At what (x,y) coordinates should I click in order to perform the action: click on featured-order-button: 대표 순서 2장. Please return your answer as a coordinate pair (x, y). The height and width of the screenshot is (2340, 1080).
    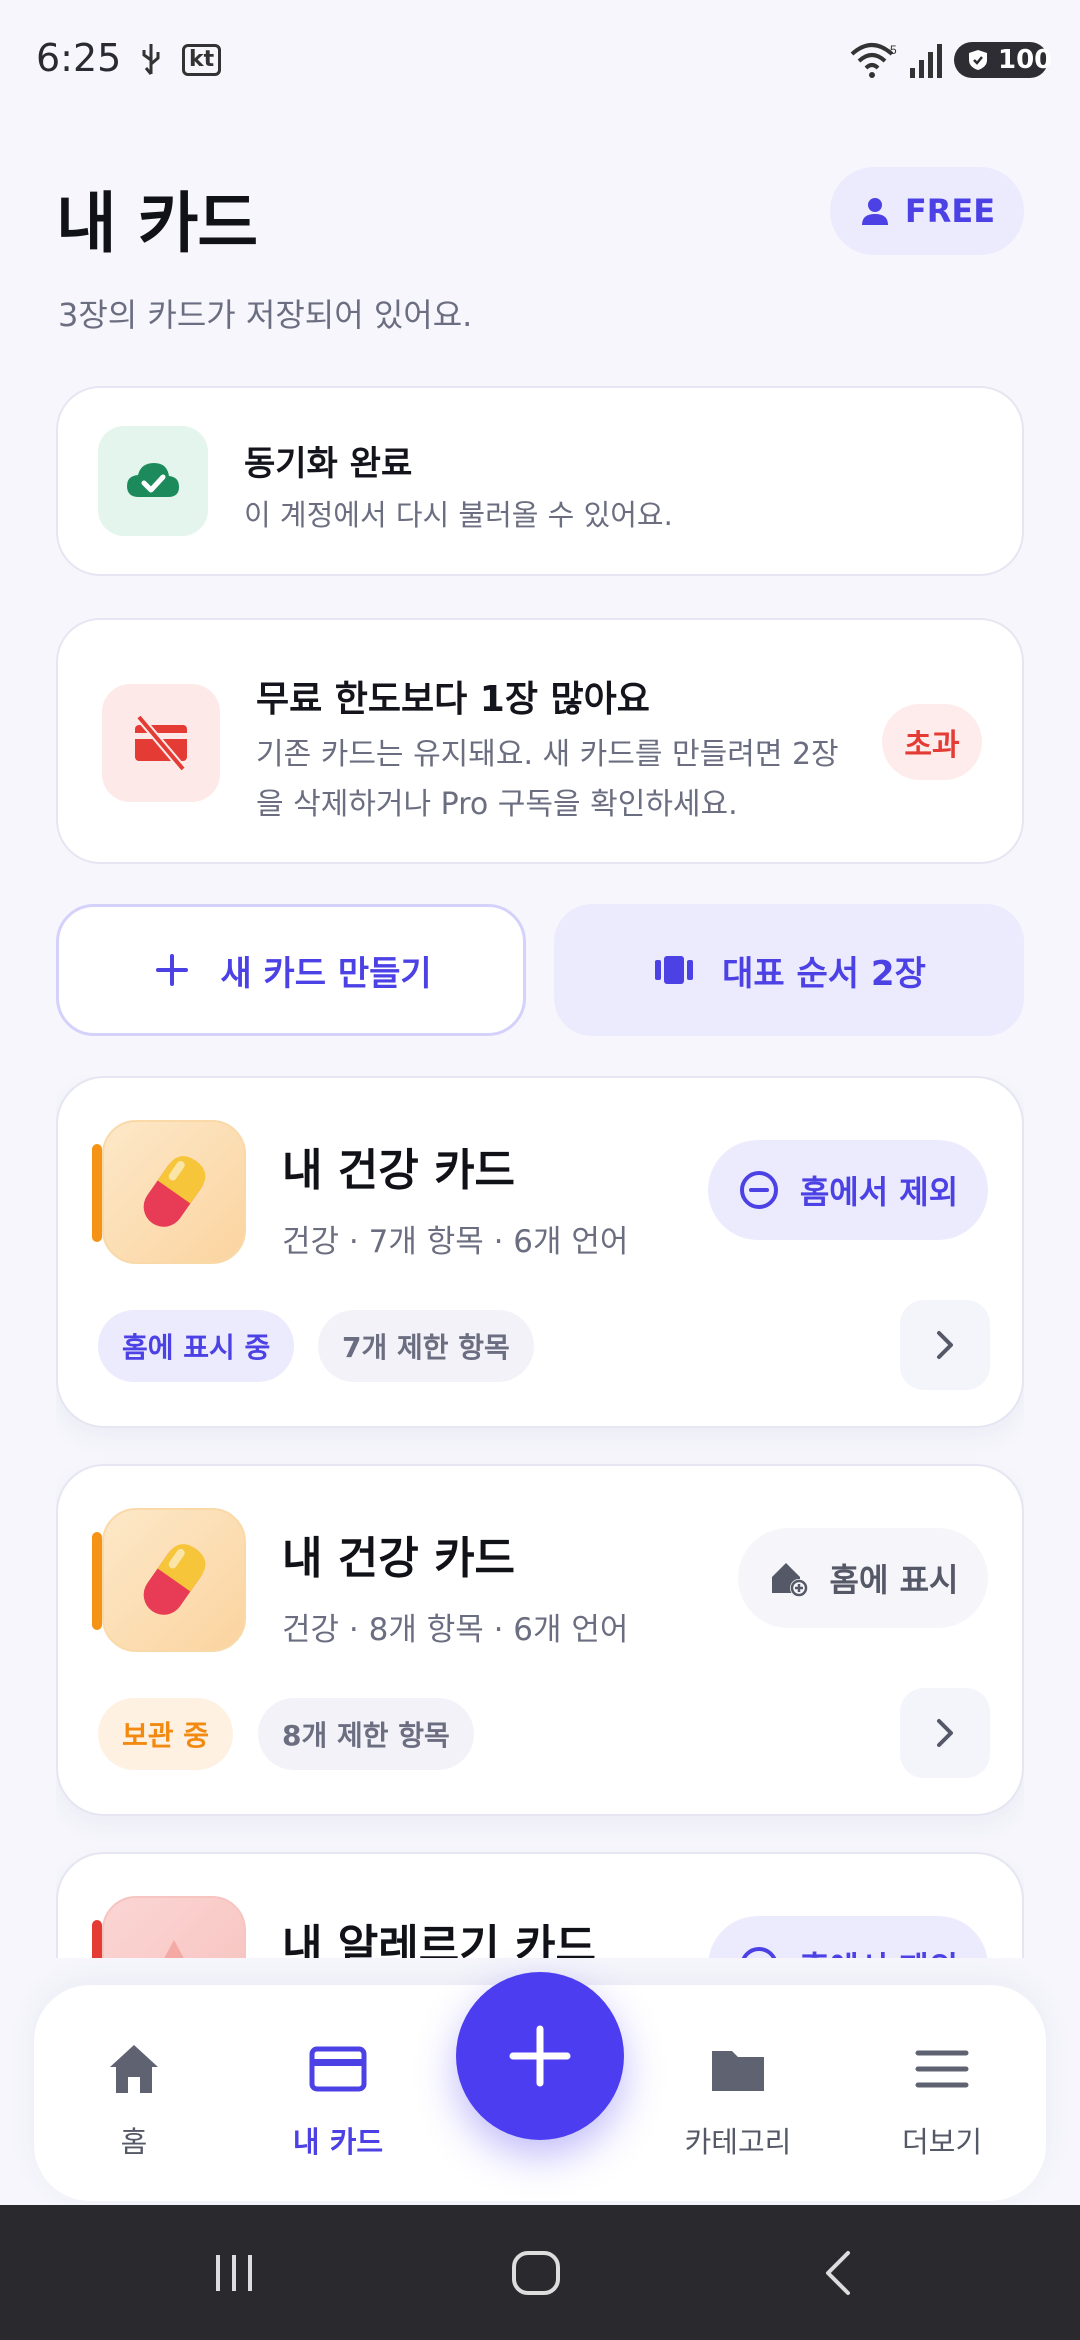
    Looking at the image, I should click on (789, 970).